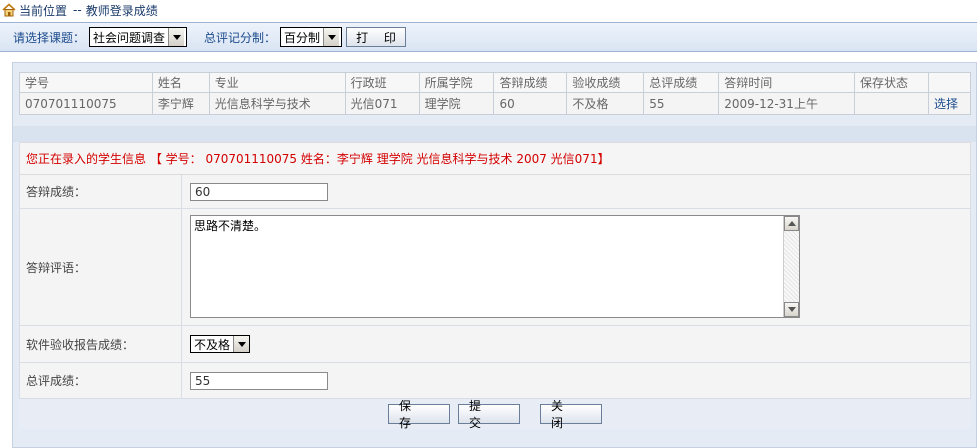  Describe the element at coordinates (382, 103) in the screenshot. I see `cell-class: 光信071` at that location.